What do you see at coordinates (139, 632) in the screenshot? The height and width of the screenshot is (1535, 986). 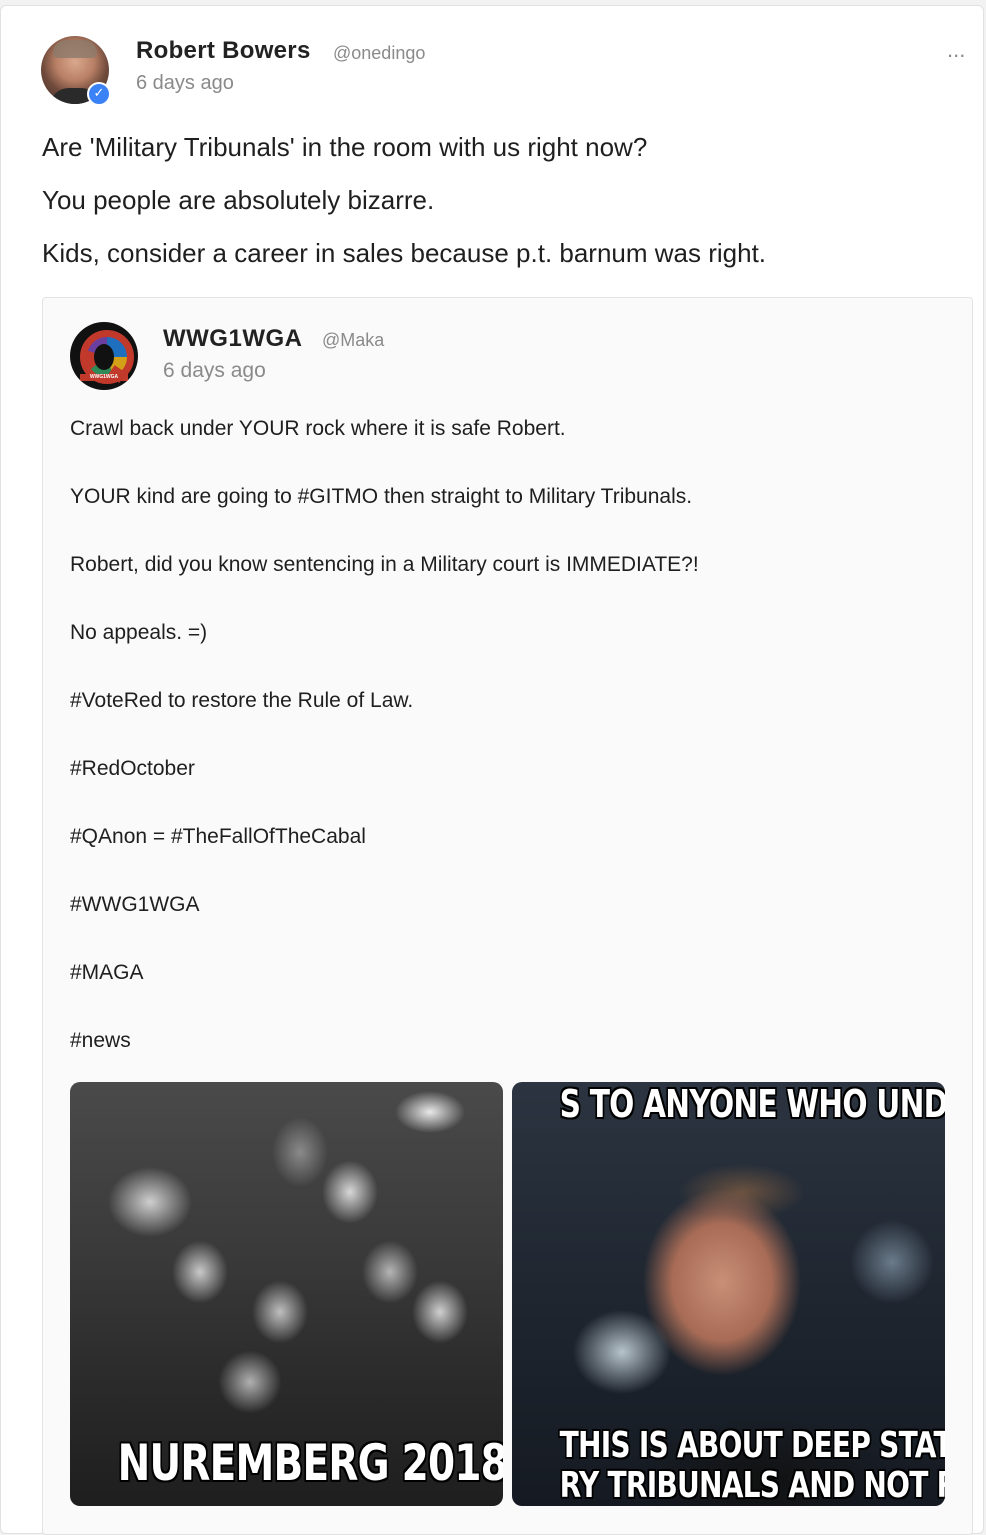 I see `quoted-body-line: No appeals. =)` at bounding box center [139, 632].